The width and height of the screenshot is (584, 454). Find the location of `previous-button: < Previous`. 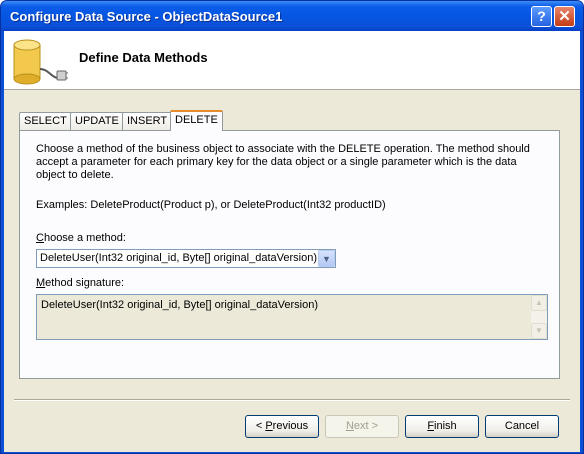

previous-button: < Previous is located at coordinates (282, 426).